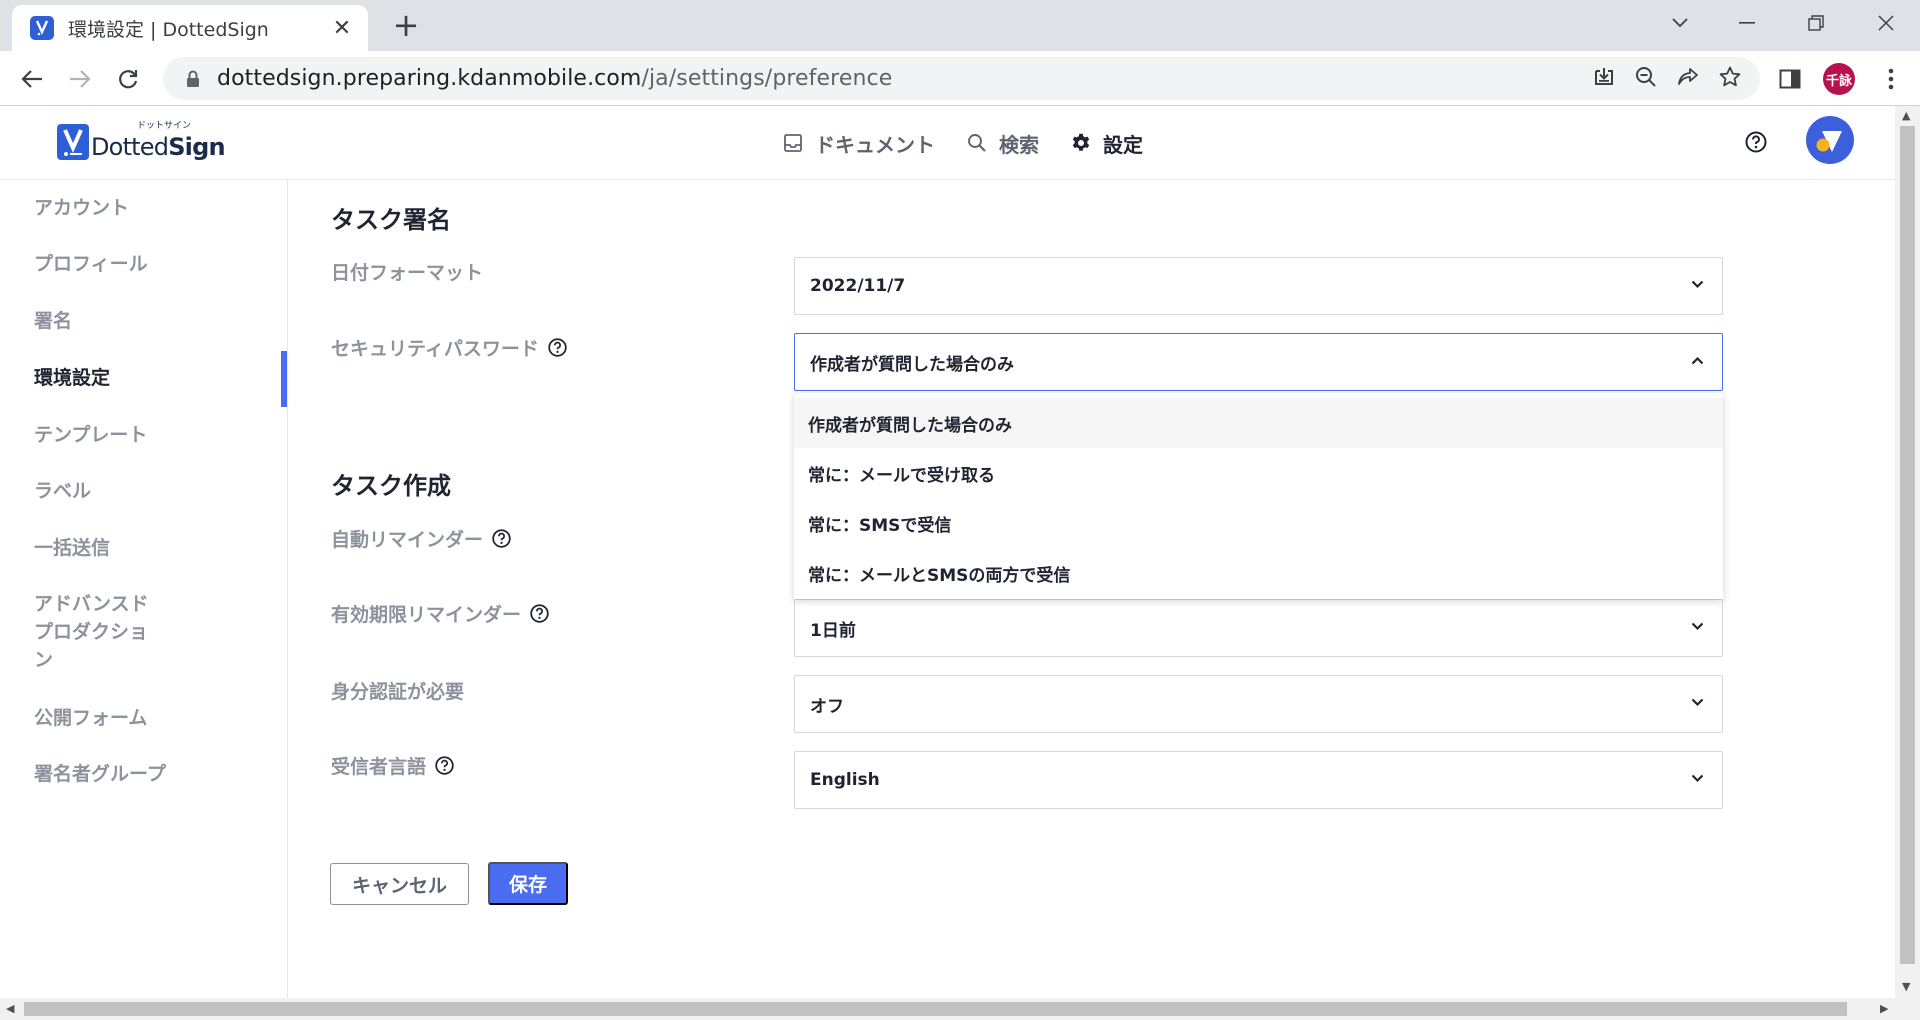 The height and width of the screenshot is (1020, 1920). I want to click on nav-documents: ドキュメント, so click(859, 143).